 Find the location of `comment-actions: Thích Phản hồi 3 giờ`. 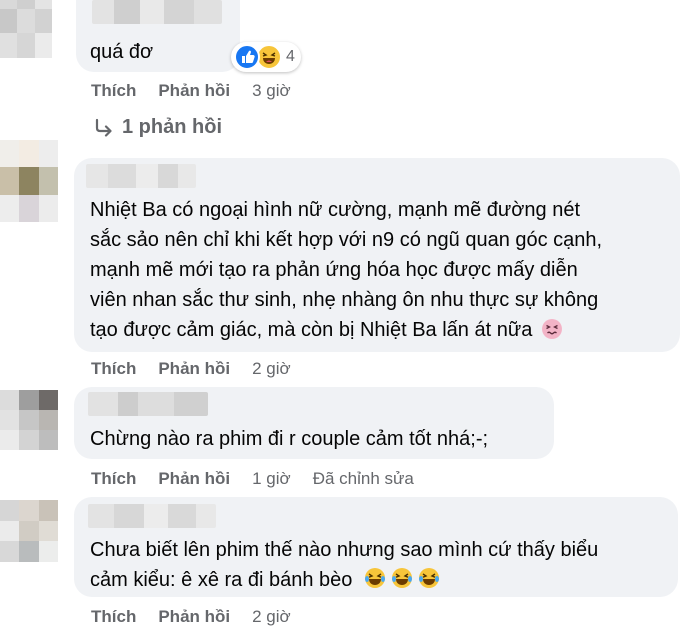

comment-actions: Thích Phản hồi 3 giờ is located at coordinates (202, 91).